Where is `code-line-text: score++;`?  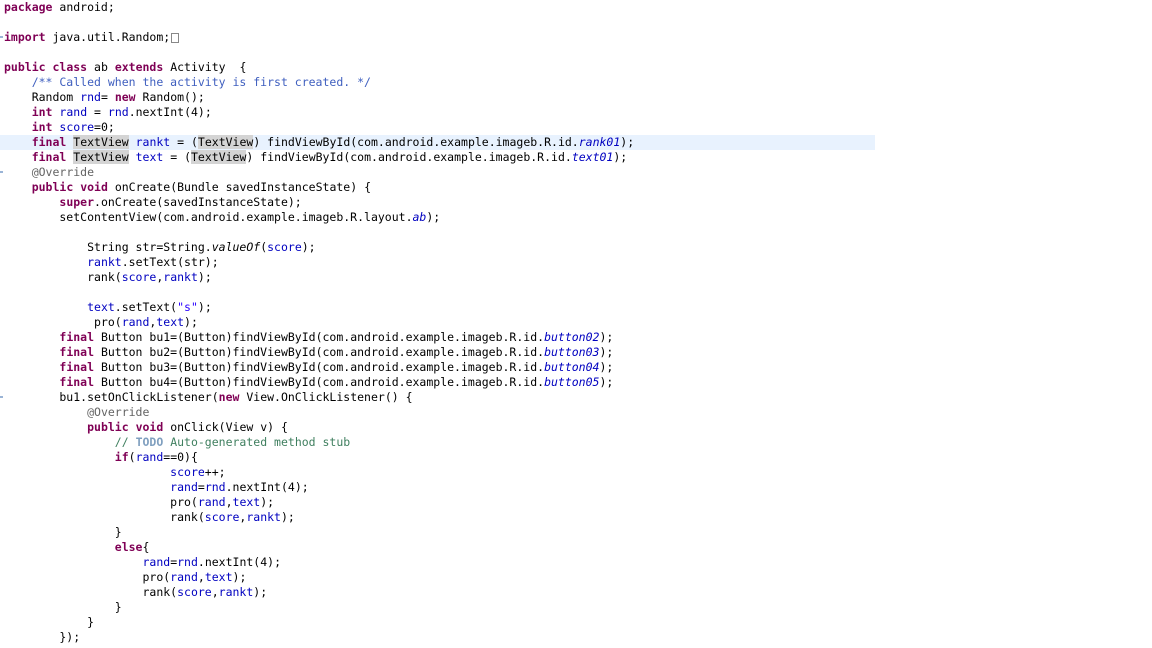
code-line-text: score++; is located at coordinates (198, 472).